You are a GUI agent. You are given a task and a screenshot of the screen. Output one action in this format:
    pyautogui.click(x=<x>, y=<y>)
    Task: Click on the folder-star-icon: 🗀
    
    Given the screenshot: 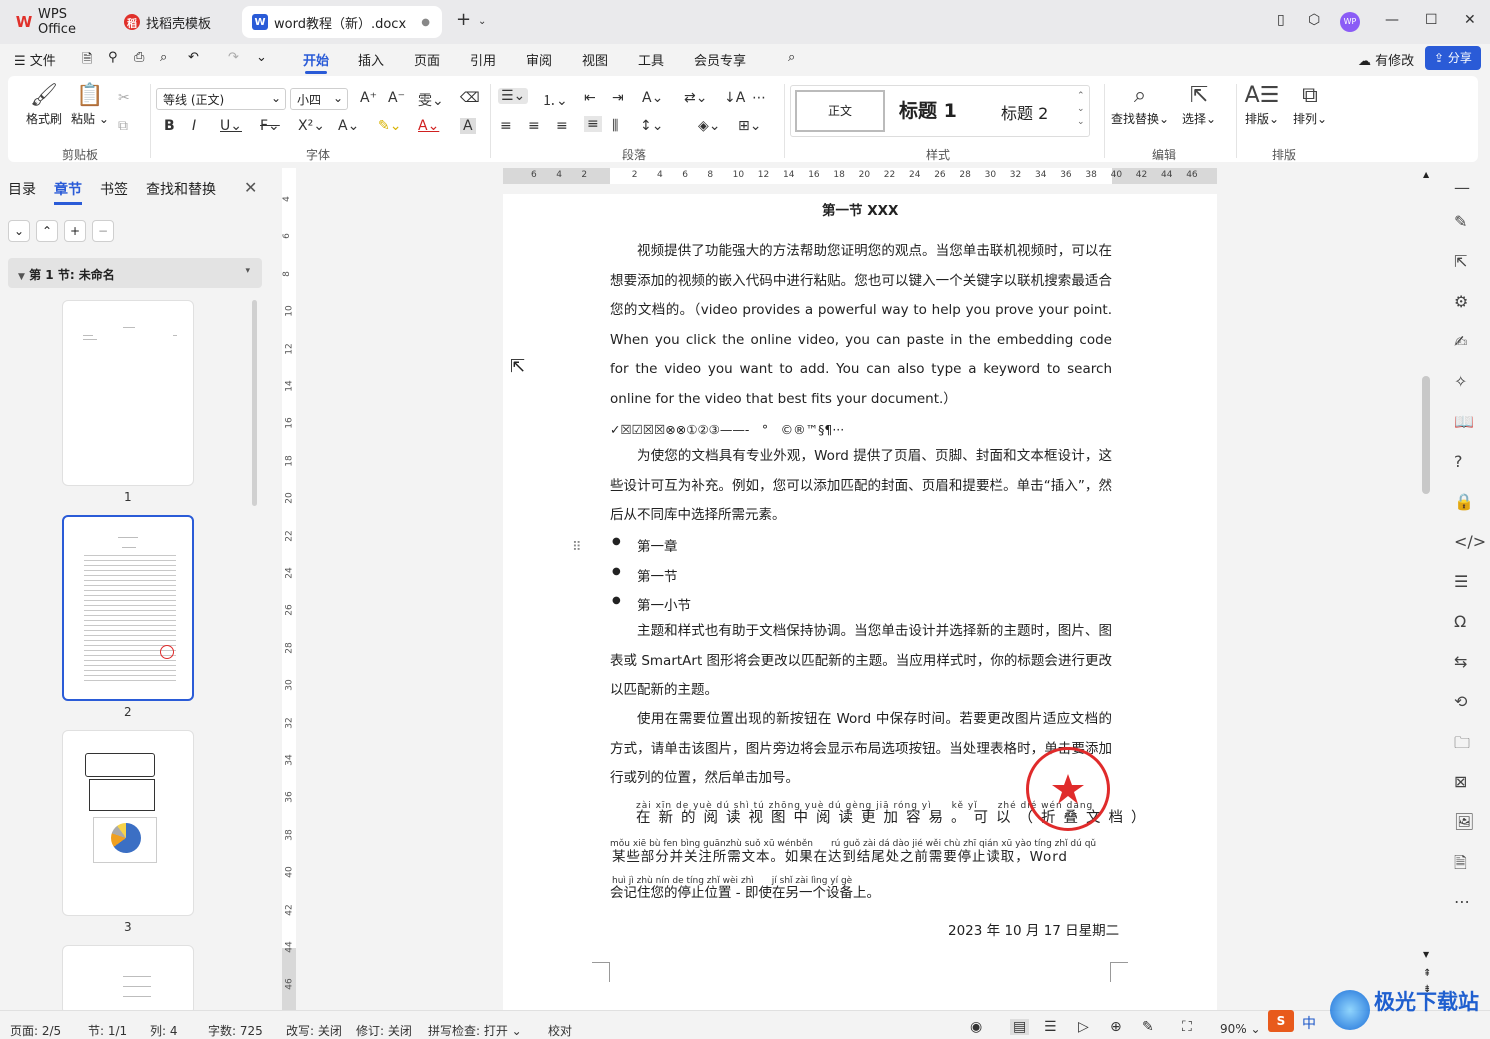 What is the action you would take?
    pyautogui.click(x=1462, y=745)
    